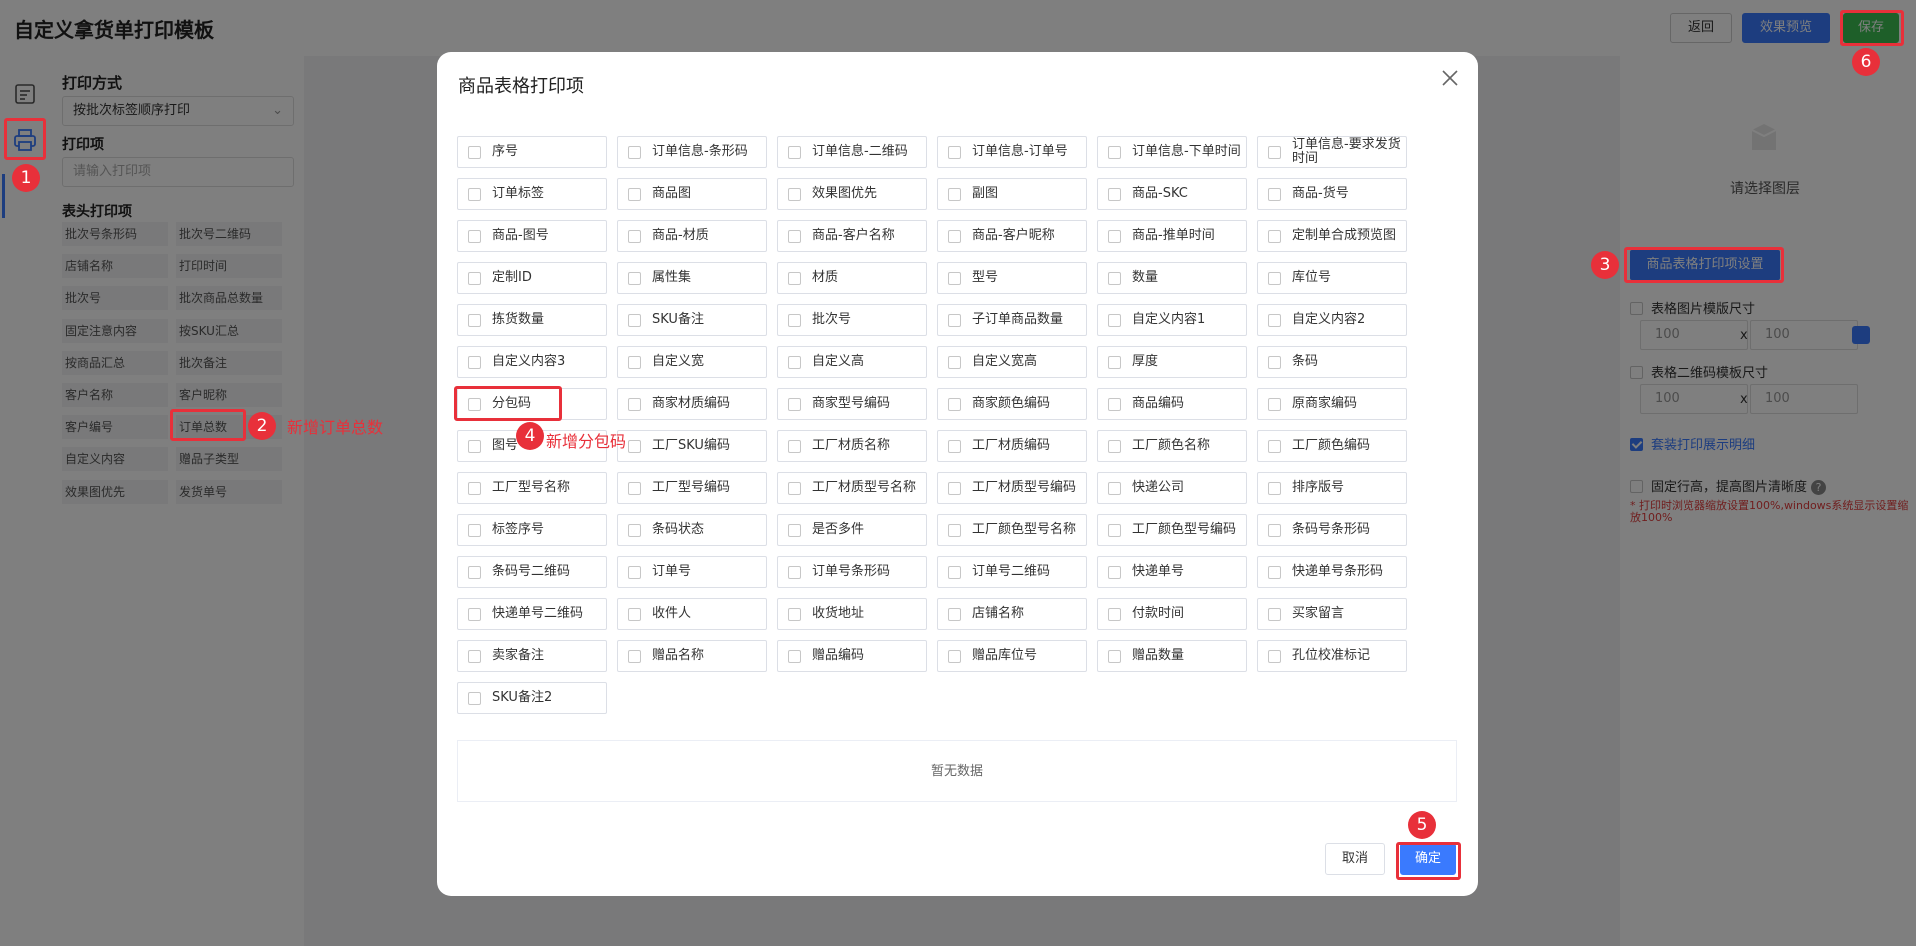  I want to click on print-option: 订单信息-条形码, so click(692, 152).